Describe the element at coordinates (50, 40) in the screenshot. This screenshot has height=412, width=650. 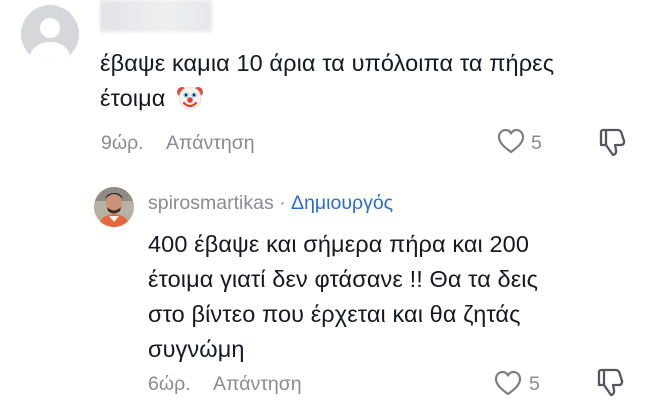
I see `default-avatar-icon` at that location.